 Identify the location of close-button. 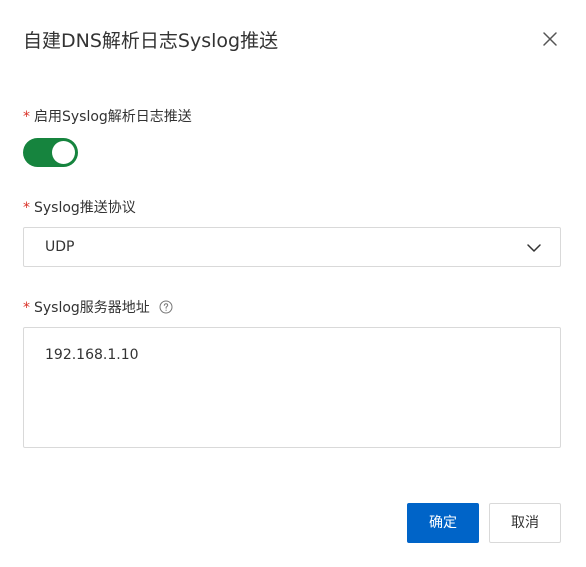
(550, 39).